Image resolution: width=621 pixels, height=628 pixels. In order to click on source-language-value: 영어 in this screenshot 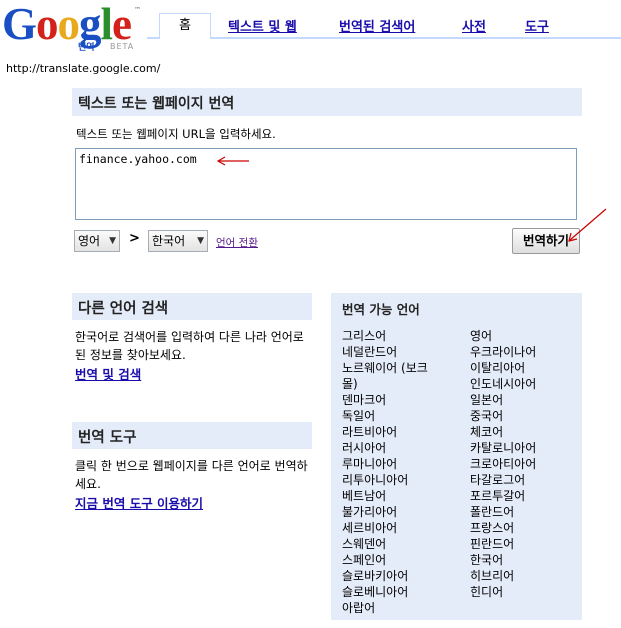, I will do `click(89, 241)`.